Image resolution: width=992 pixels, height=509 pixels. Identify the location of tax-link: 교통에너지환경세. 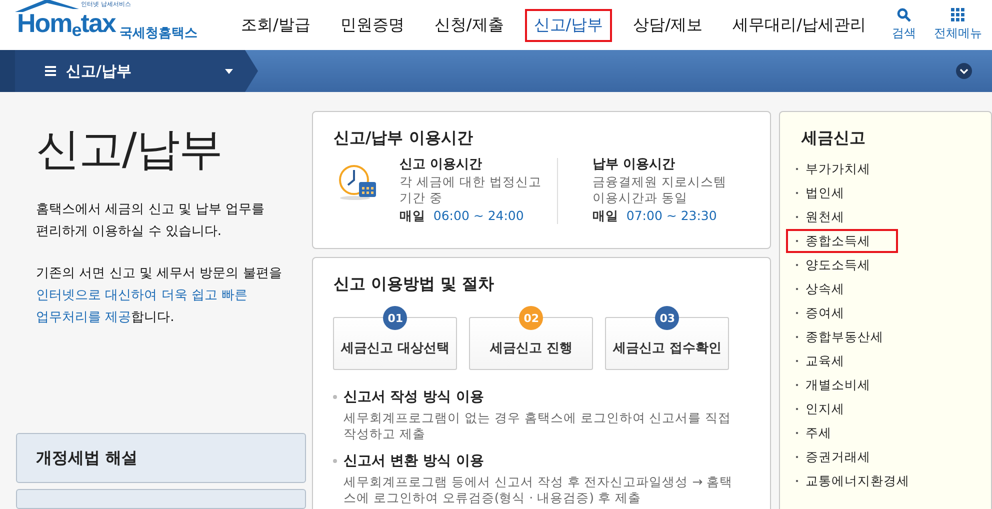
(852, 481).